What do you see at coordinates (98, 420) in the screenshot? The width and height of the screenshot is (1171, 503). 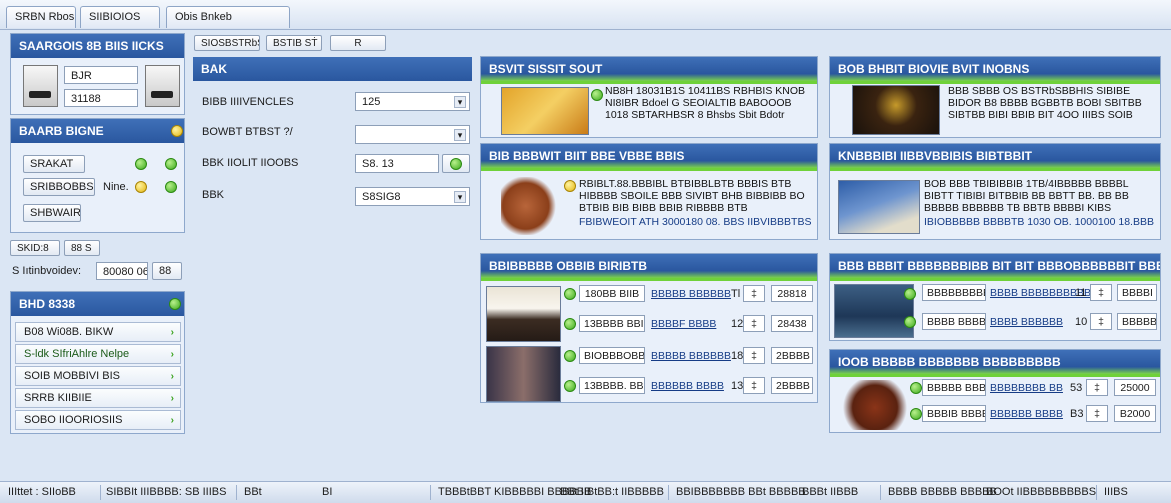 I see `list-item: SOBO IIOORIOSIIS ›` at bounding box center [98, 420].